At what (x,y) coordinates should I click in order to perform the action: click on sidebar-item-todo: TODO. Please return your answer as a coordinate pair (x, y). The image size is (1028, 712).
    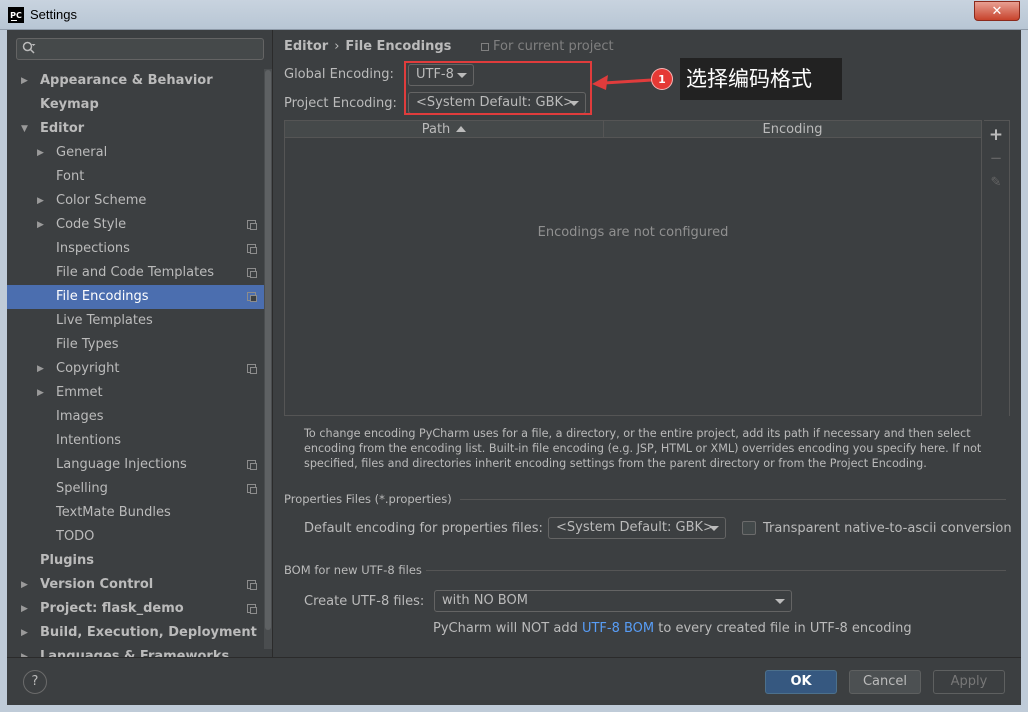
    Looking at the image, I should click on (136, 537).